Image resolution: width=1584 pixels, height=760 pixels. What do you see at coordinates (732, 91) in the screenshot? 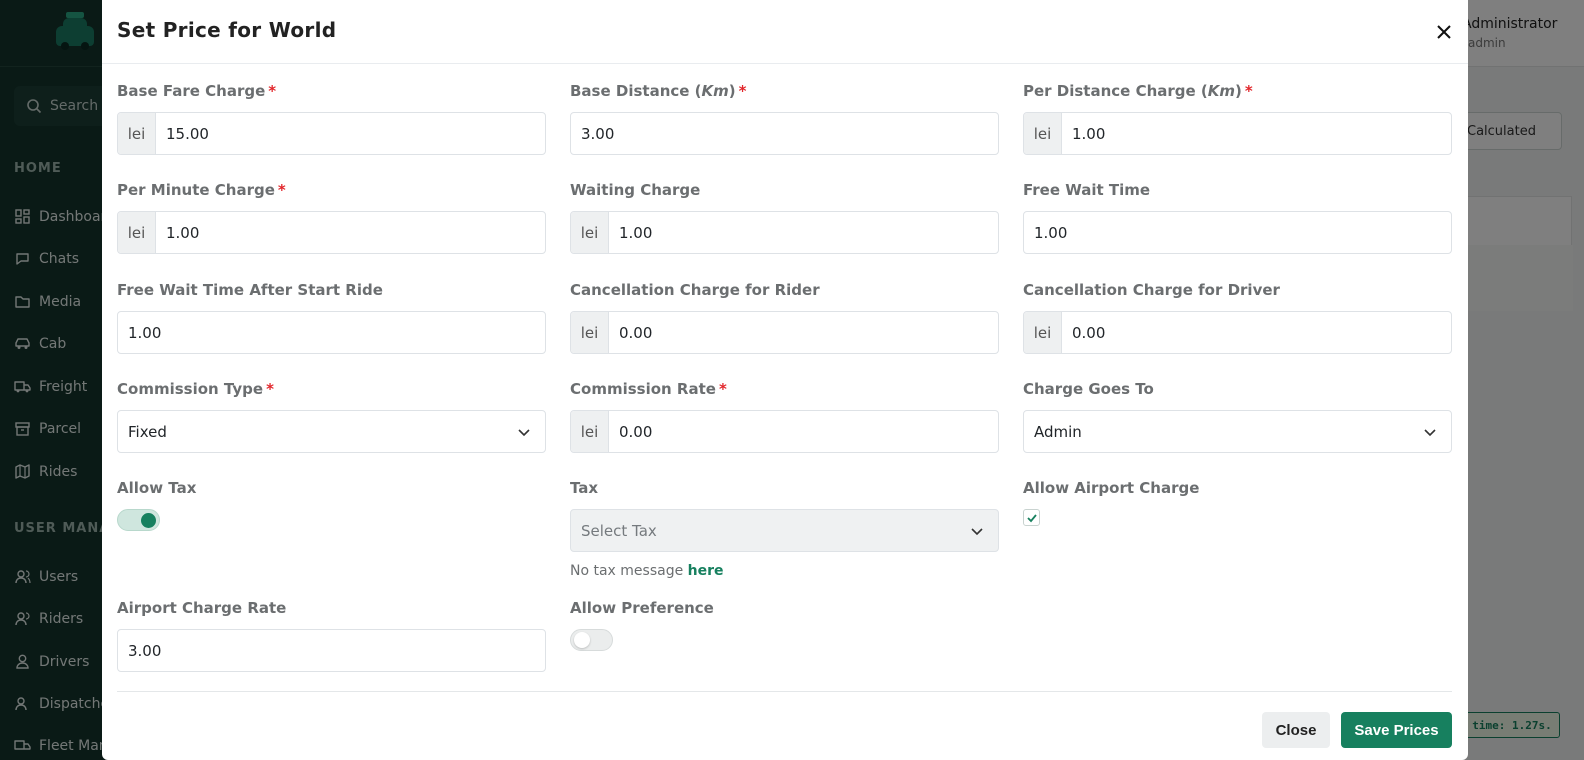
I see `base-distance-label-end: )` at bounding box center [732, 91].